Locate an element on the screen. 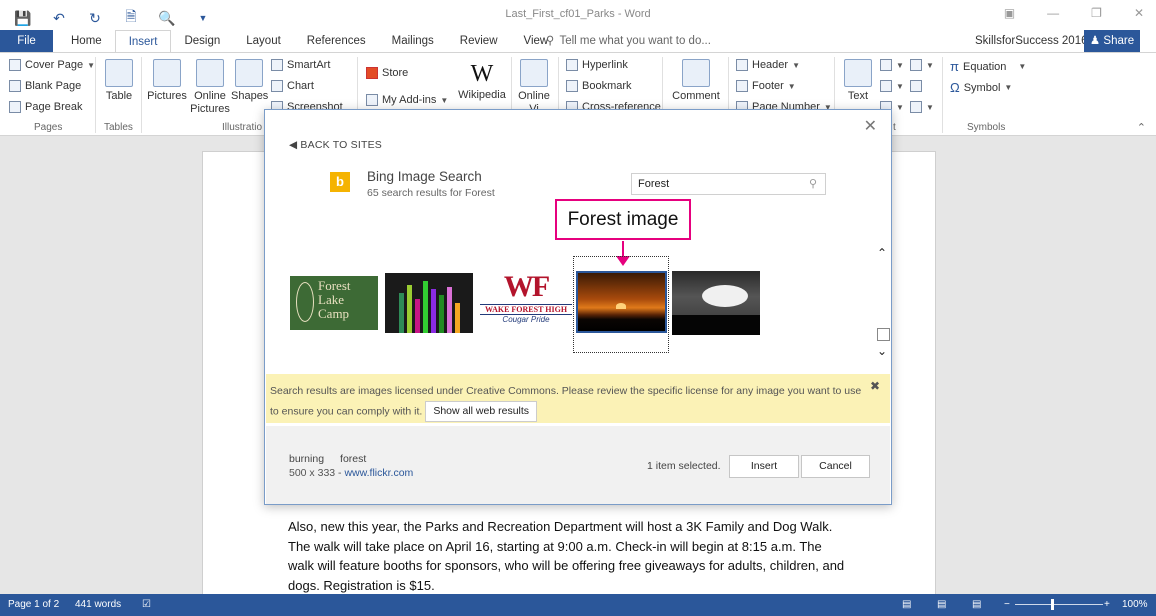 The image size is (1156, 616). results-summary: 65 search results for Forest is located at coordinates (431, 193).